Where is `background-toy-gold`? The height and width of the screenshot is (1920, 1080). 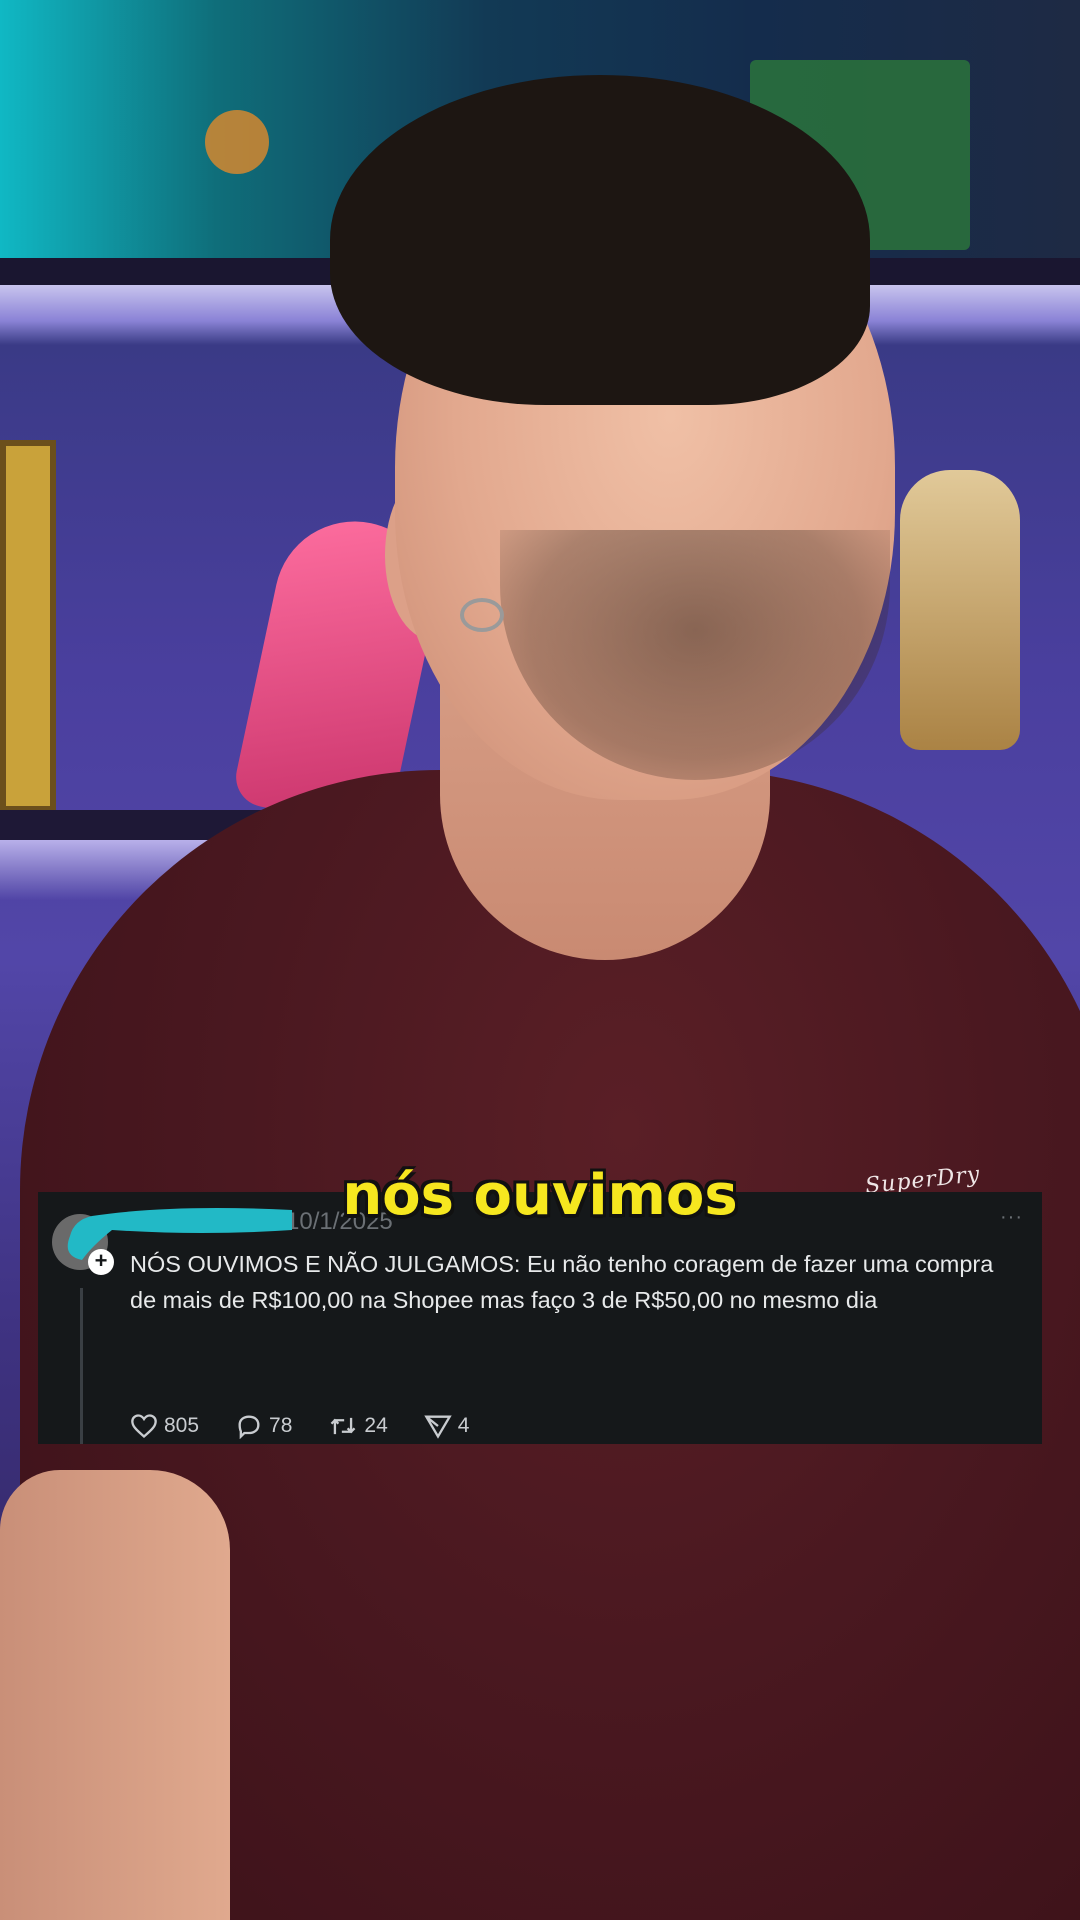 background-toy-gold is located at coordinates (960, 610).